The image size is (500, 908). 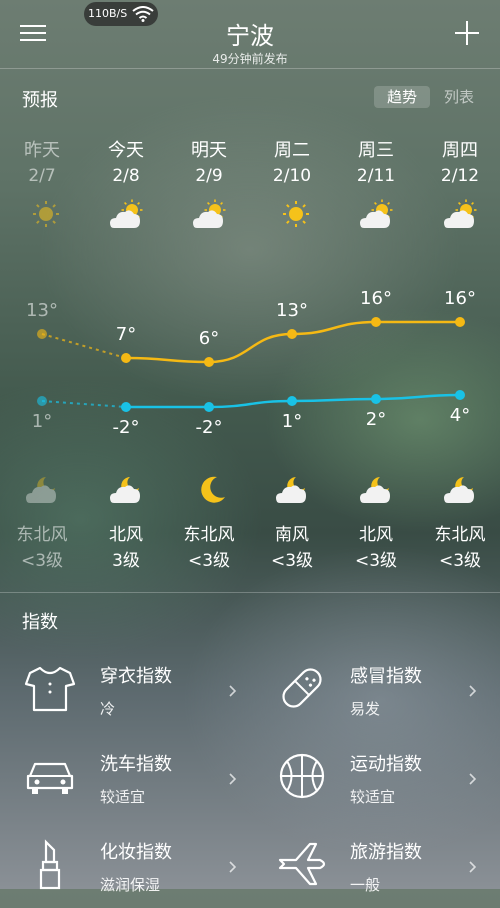 I want to click on forecast-day: 昨天 2/7, so click(x=42, y=161).